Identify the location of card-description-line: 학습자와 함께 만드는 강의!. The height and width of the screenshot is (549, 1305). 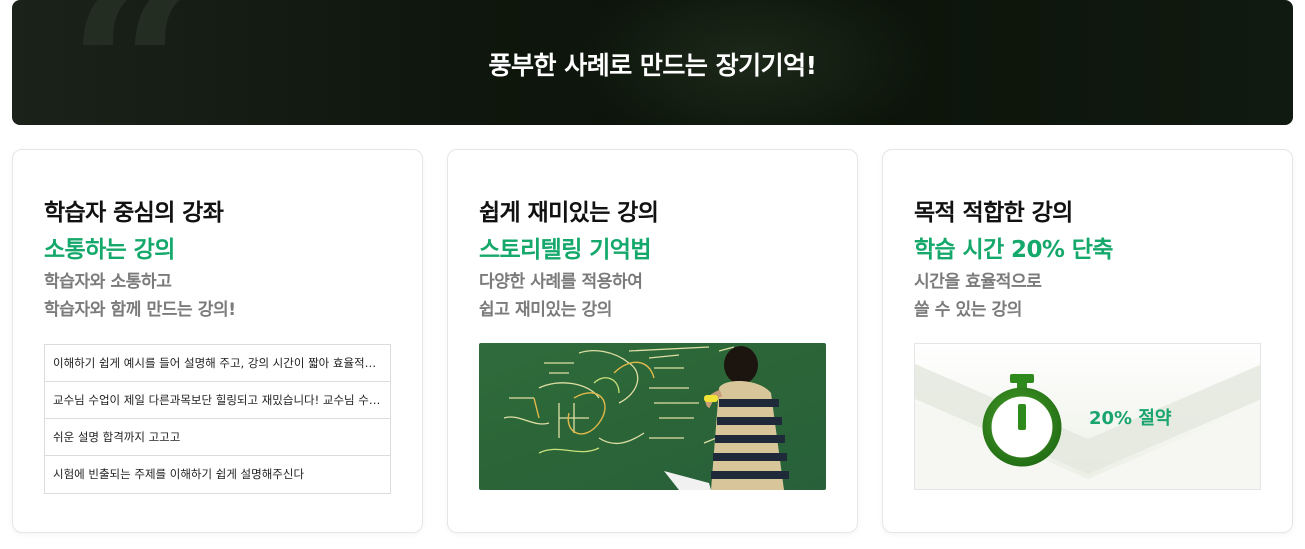
(140, 310).